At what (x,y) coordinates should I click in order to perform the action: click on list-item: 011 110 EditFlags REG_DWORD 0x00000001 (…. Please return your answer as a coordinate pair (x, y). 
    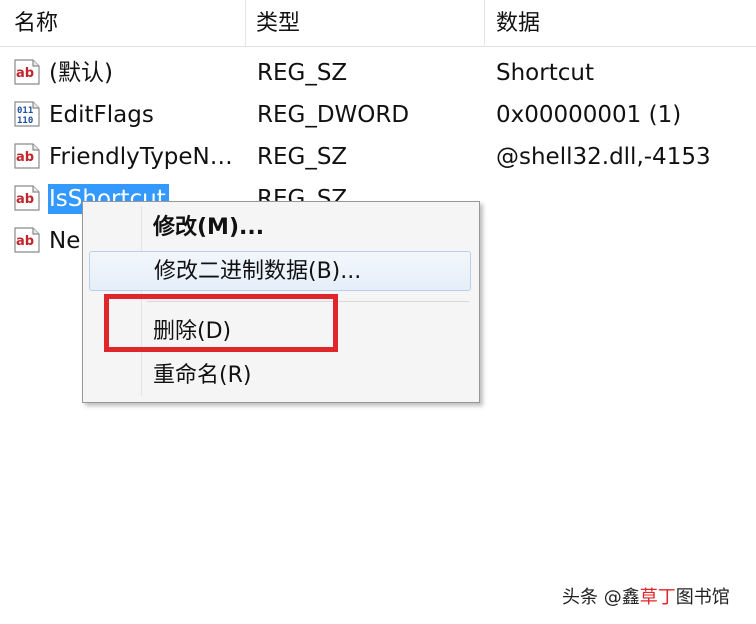
    Looking at the image, I should click on (378, 115).